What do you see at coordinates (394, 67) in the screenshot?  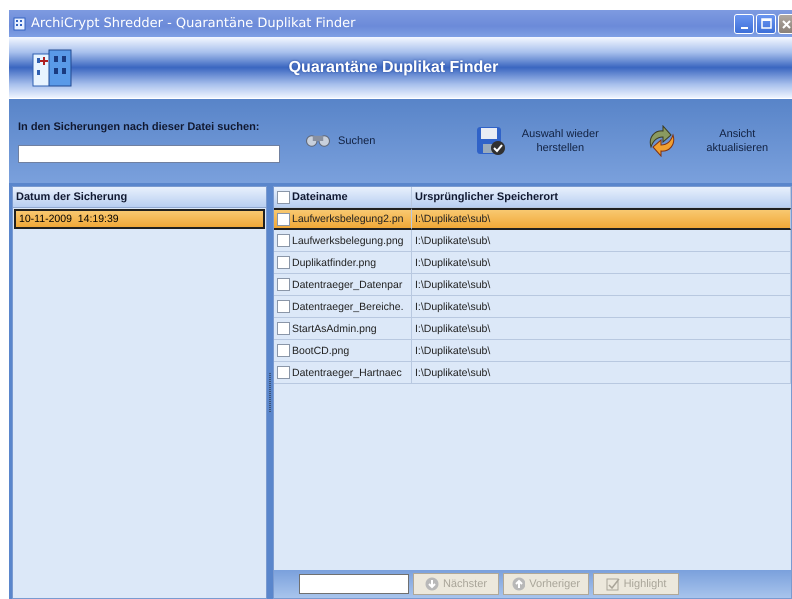 I see `banner-title: Quarantäne Duplikat Finder` at bounding box center [394, 67].